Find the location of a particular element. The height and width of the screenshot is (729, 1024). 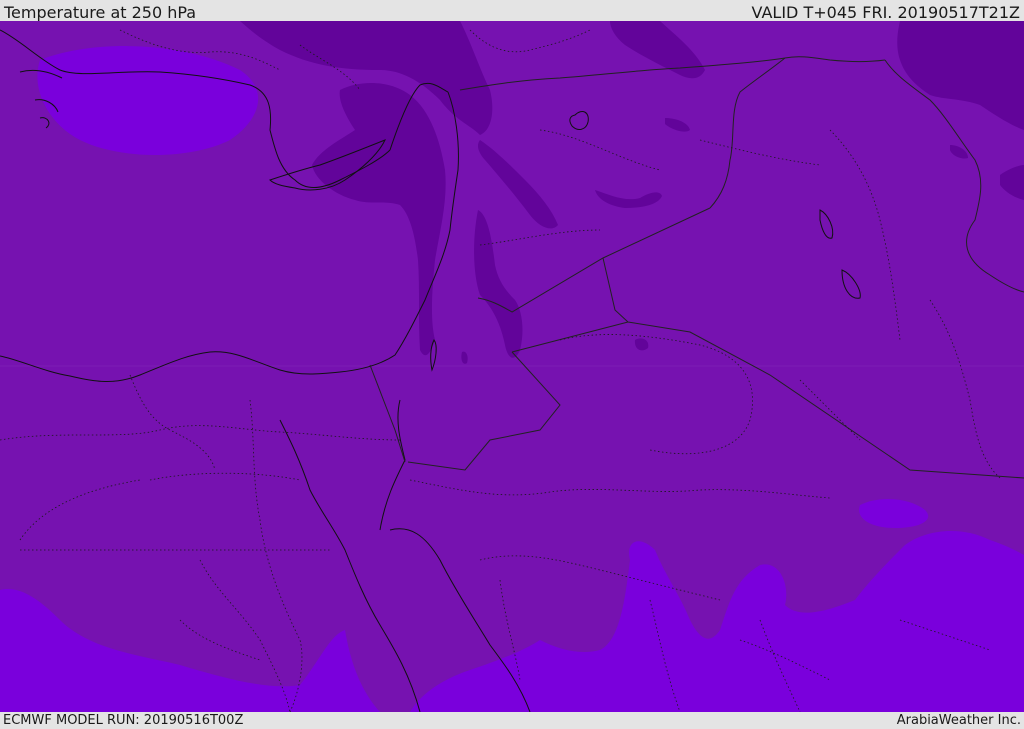

credit-label: ArabiaWeather Inc. is located at coordinates (958, 720).